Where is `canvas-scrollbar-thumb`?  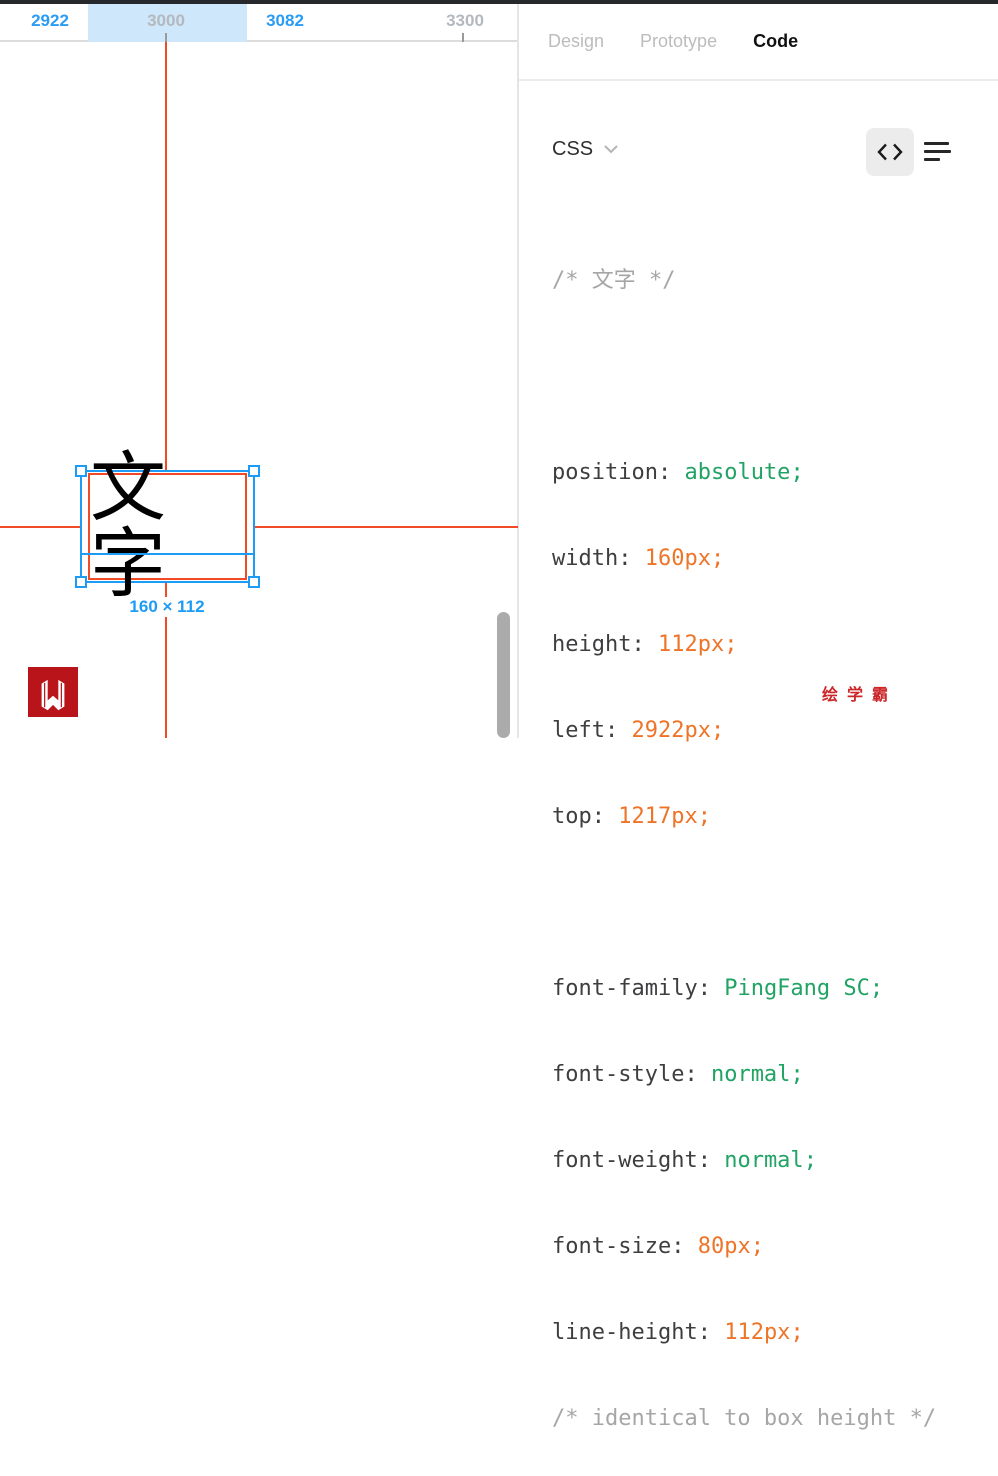 canvas-scrollbar-thumb is located at coordinates (503, 675).